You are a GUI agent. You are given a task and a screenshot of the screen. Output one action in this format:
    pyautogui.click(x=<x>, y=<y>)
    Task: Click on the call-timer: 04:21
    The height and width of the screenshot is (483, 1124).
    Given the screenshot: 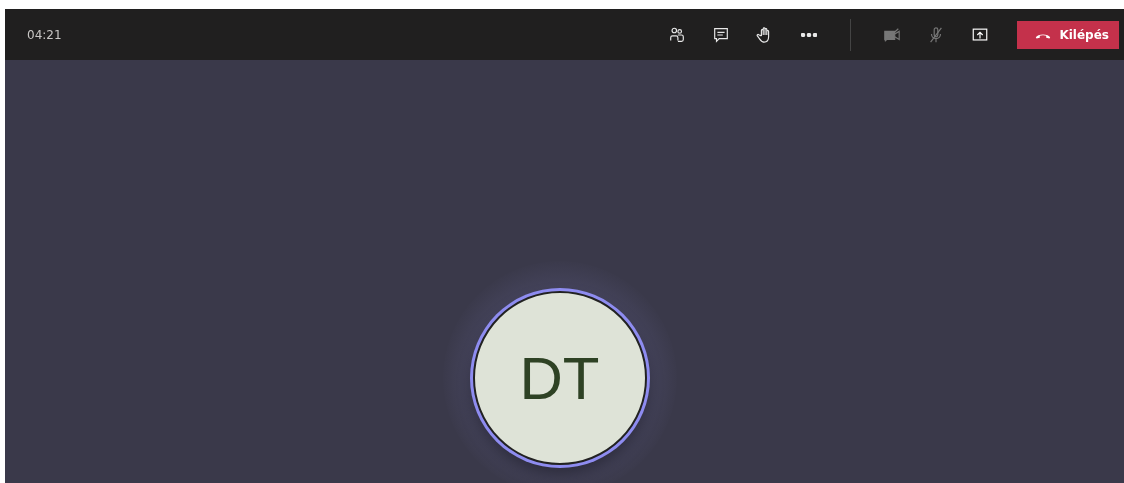 What is the action you would take?
    pyautogui.click(x=44, y=34)
    